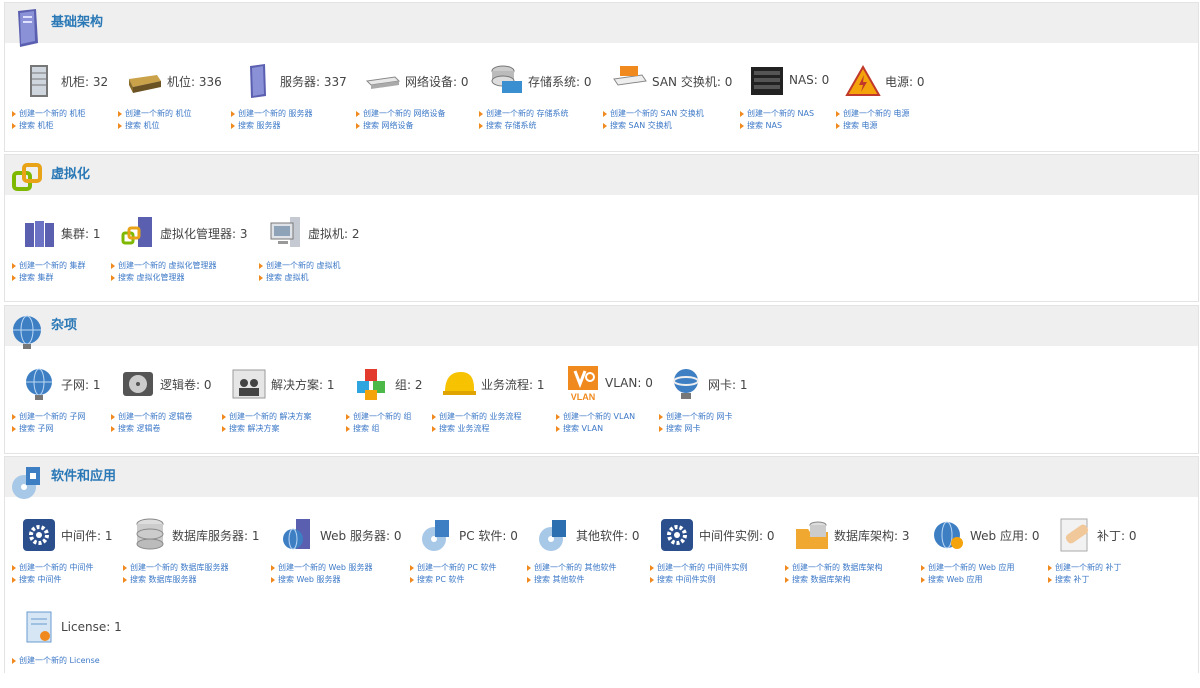 This screenshot has width=1200, height=688. I want to click on create-link: 创建一个新的 网卡, so click(695, 417).